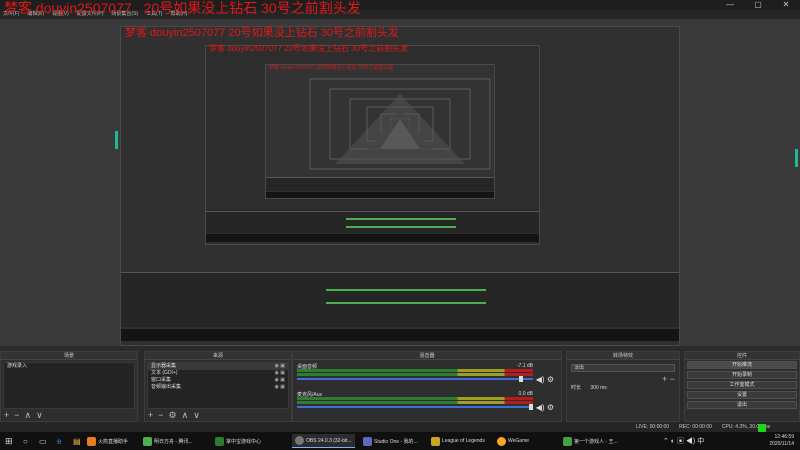 The image size is (800, 450). I want to click on start-recording-button: 开始录制, so click(742, 375).